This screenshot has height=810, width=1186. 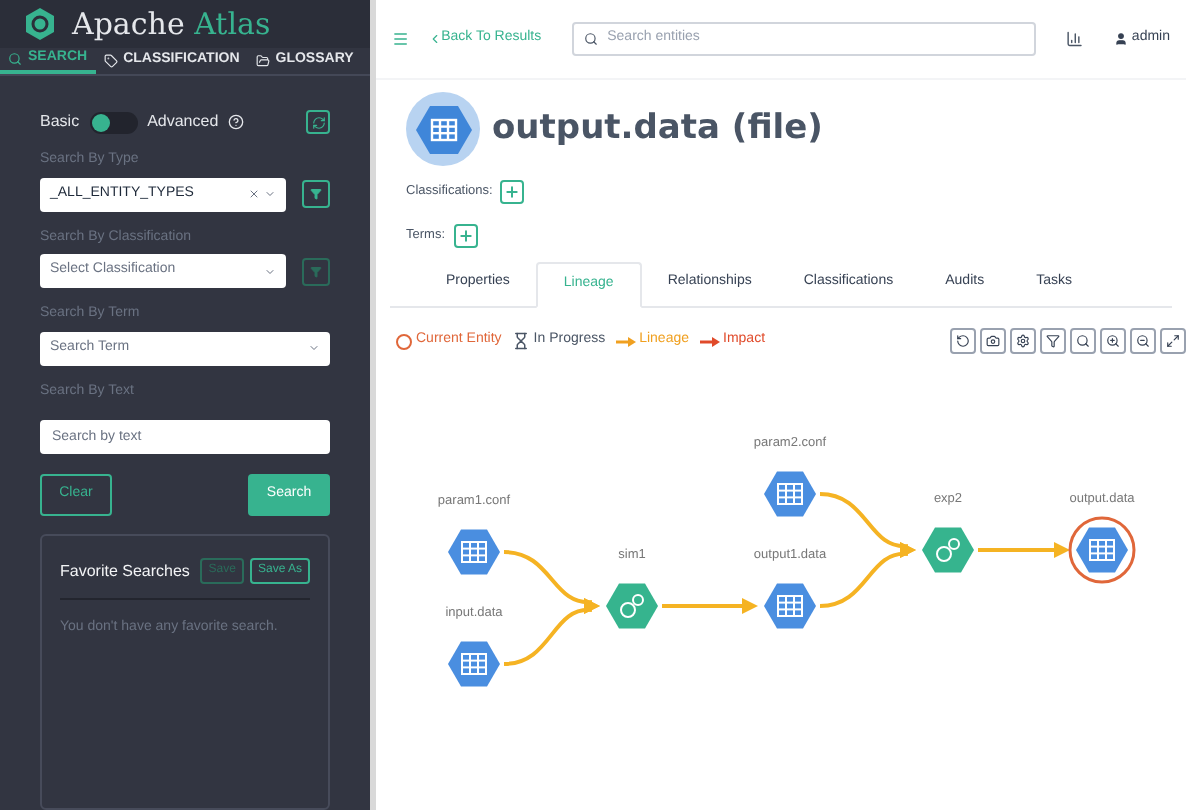 I want to click on fullscreen-button, so click(x=1173, y=341).